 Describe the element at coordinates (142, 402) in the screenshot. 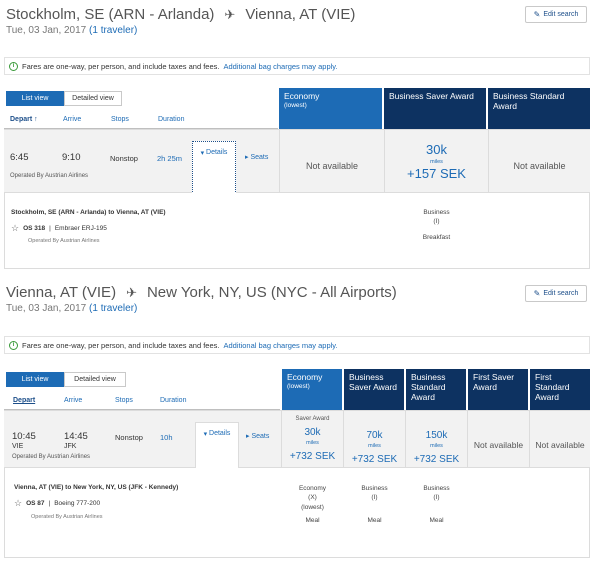

I see `segment2-sort-row: Depart Arrive Stops Duration` at that location.